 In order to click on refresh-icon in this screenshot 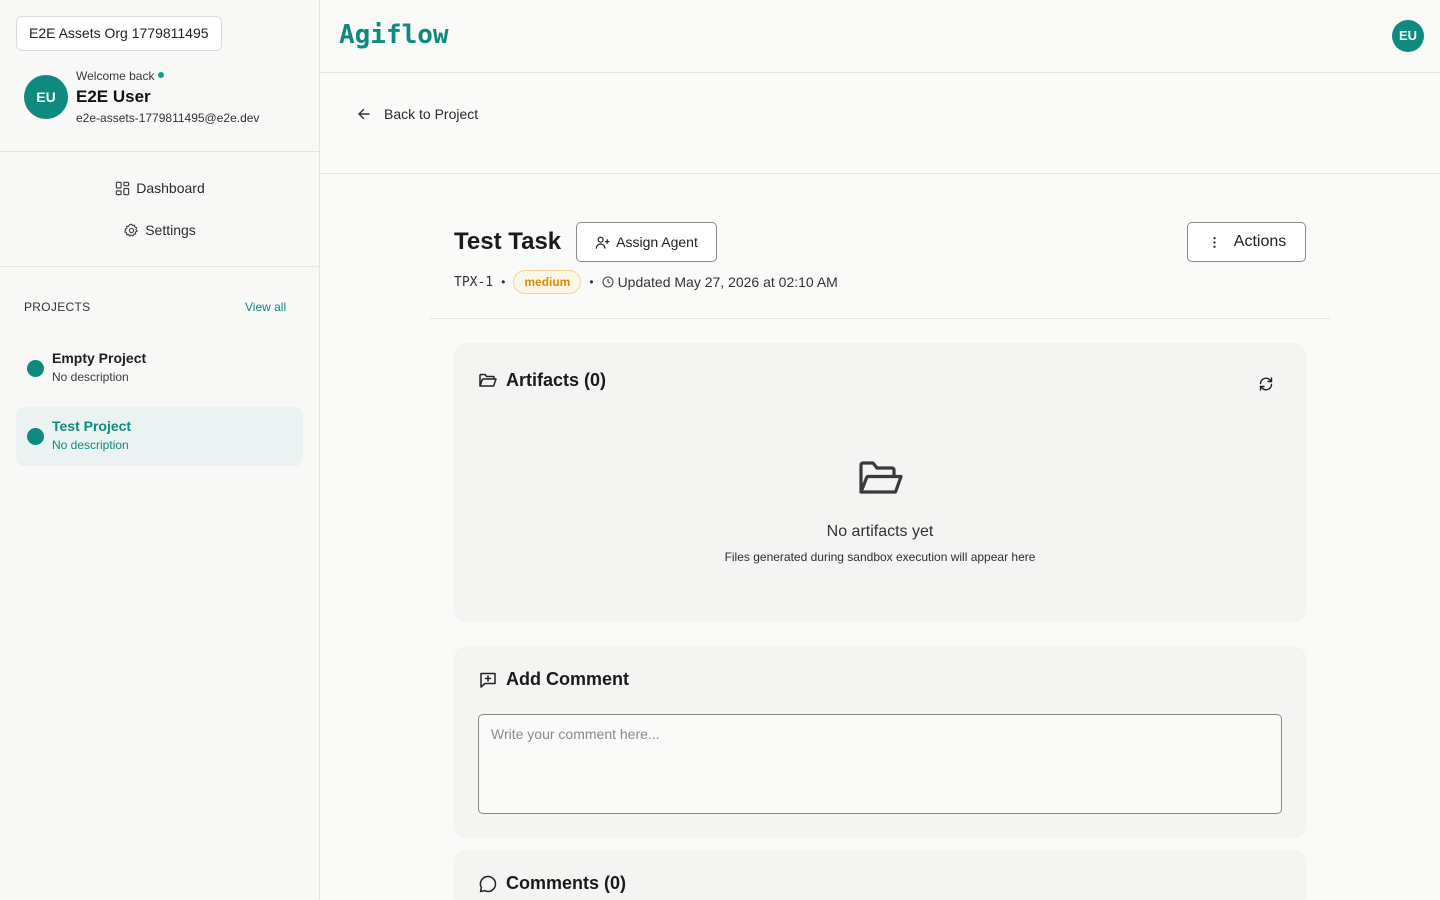, I will do `click(1266, 384)`.